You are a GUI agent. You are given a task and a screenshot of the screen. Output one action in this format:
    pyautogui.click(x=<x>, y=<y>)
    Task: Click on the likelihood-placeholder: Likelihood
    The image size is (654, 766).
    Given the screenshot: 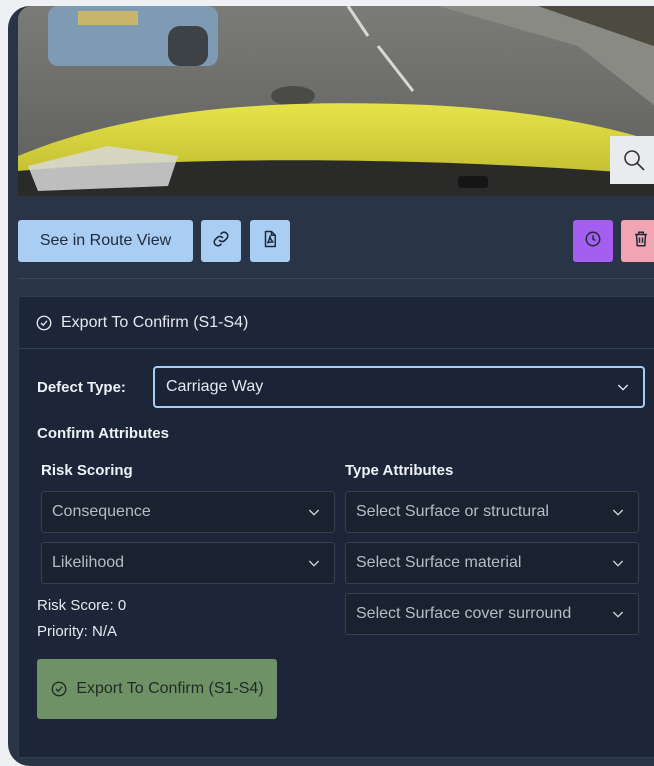 What is the action you would take?
    pyautogui.click(x=88, y=562)
    